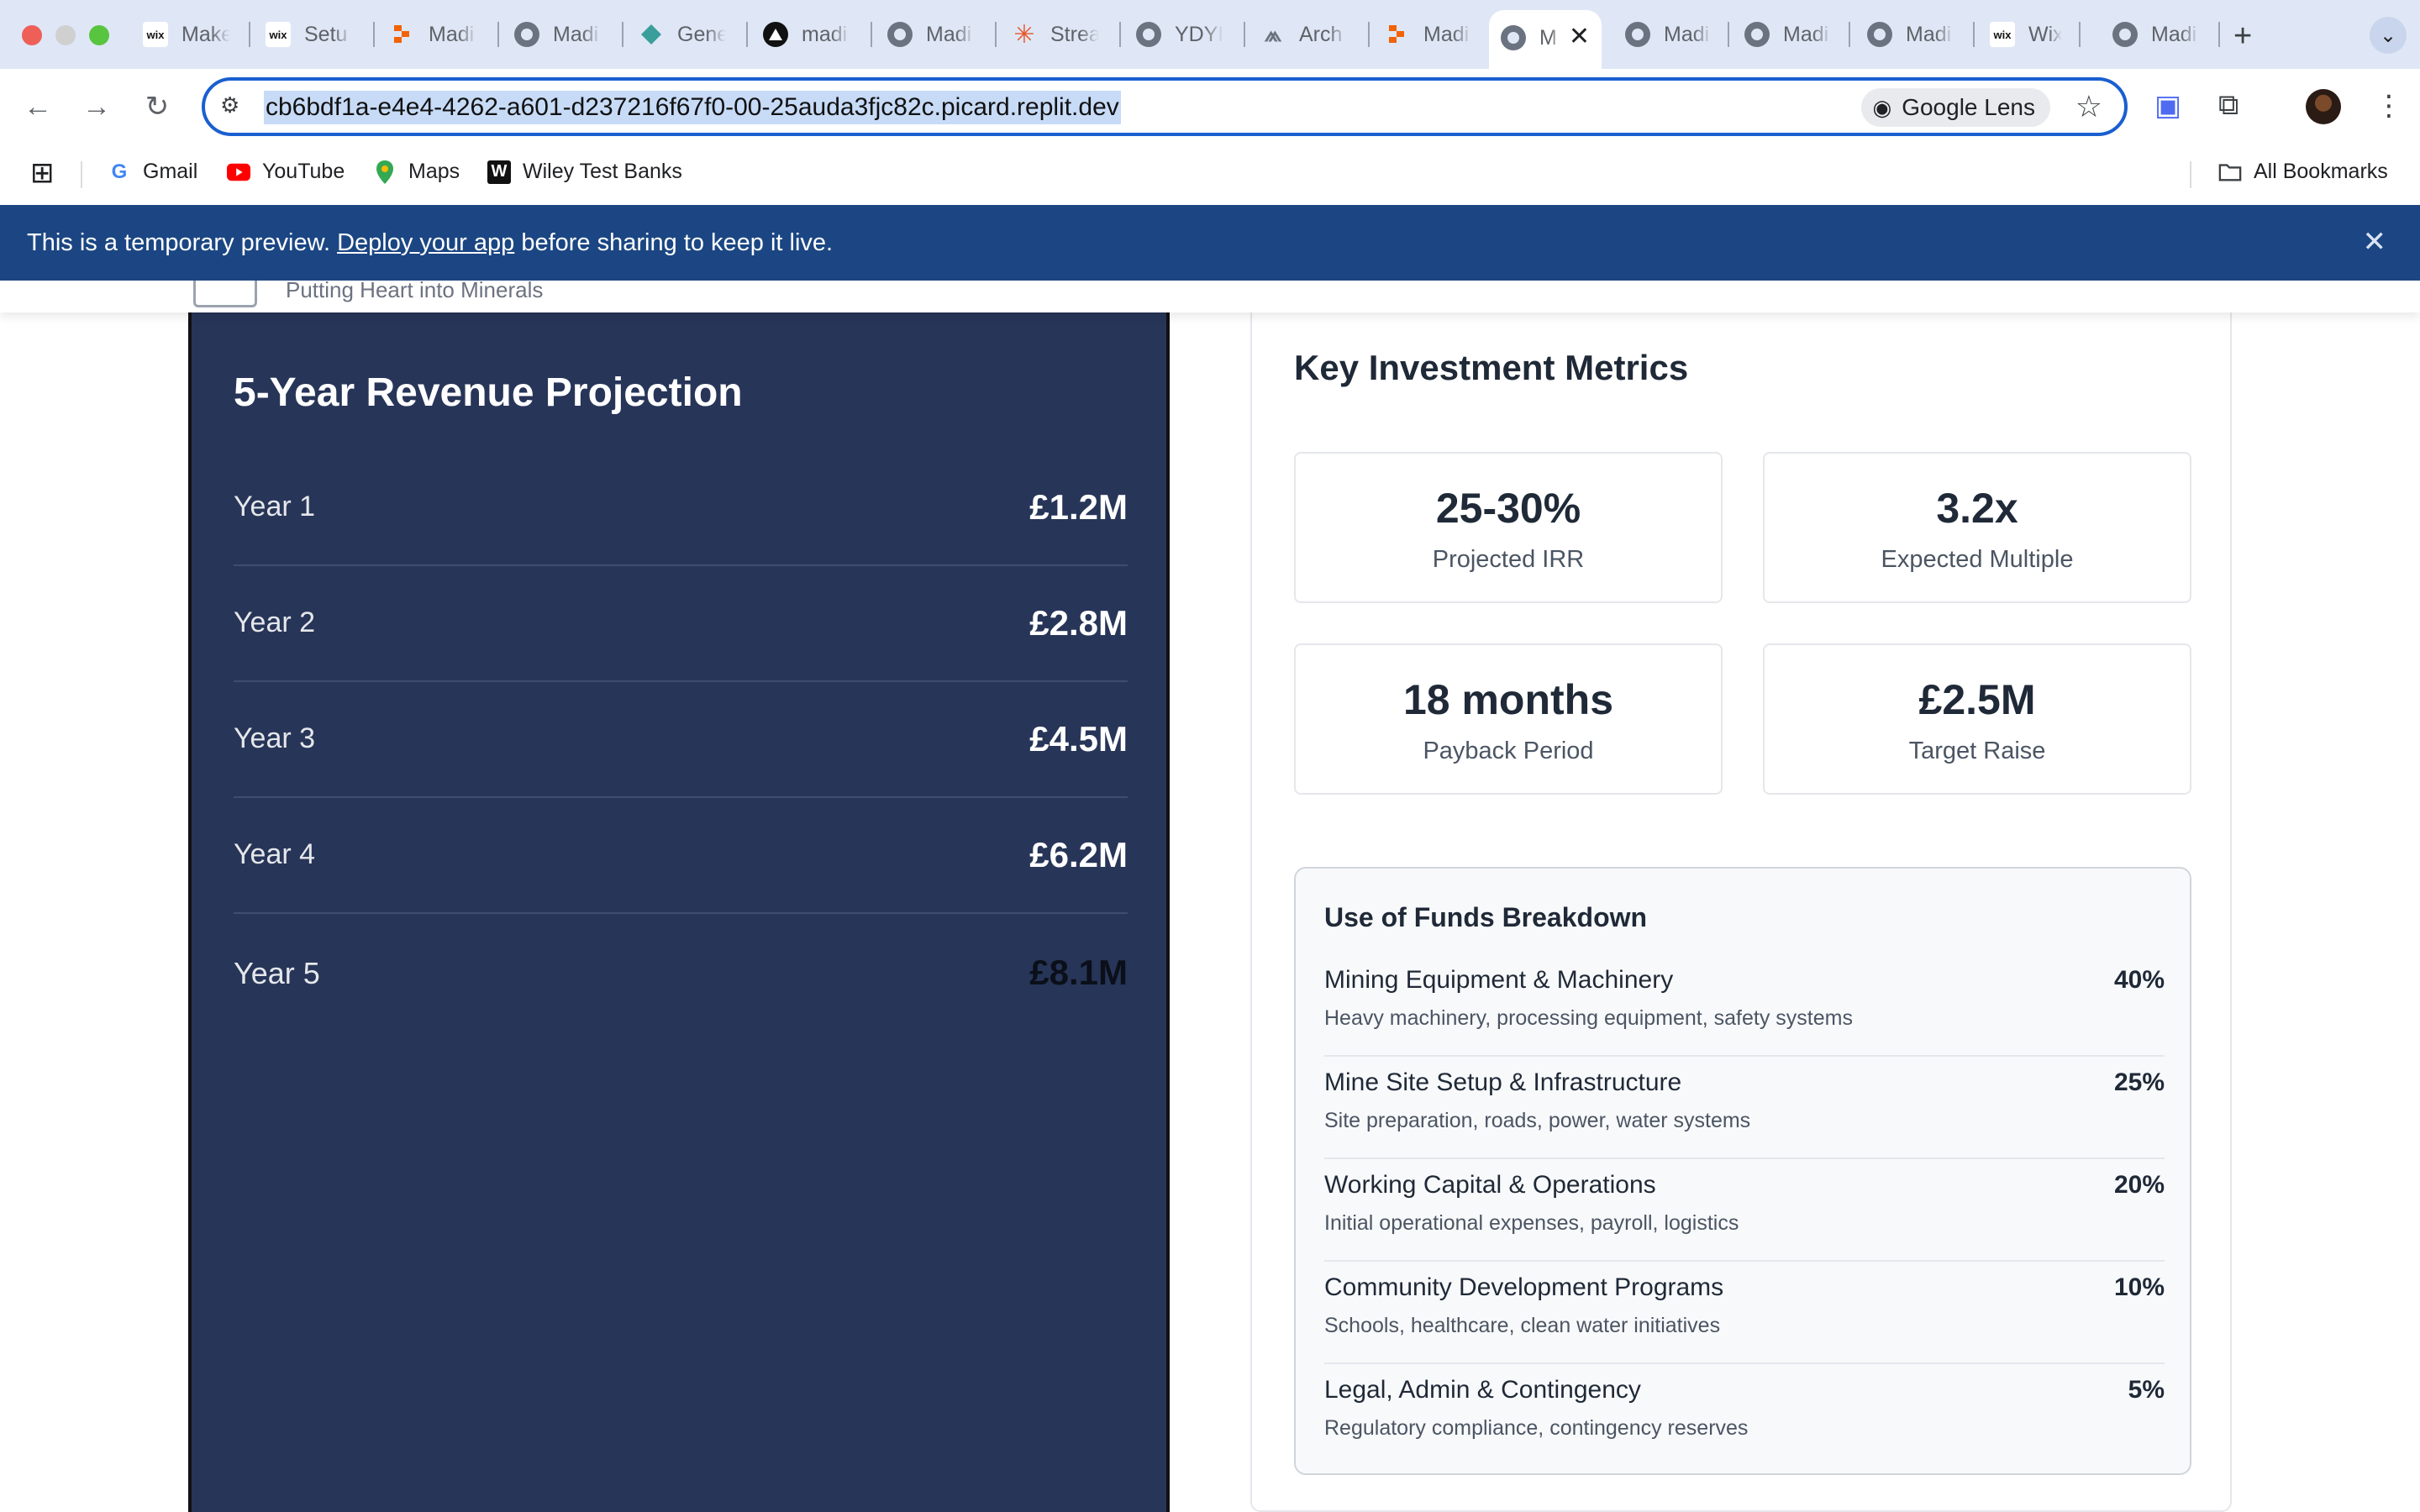 Image resolution: width=2420 pixels, height=1512 pixels. Describe the element at coordinates (402, 34) in the screenshot. I see `replit-icon` at that location.